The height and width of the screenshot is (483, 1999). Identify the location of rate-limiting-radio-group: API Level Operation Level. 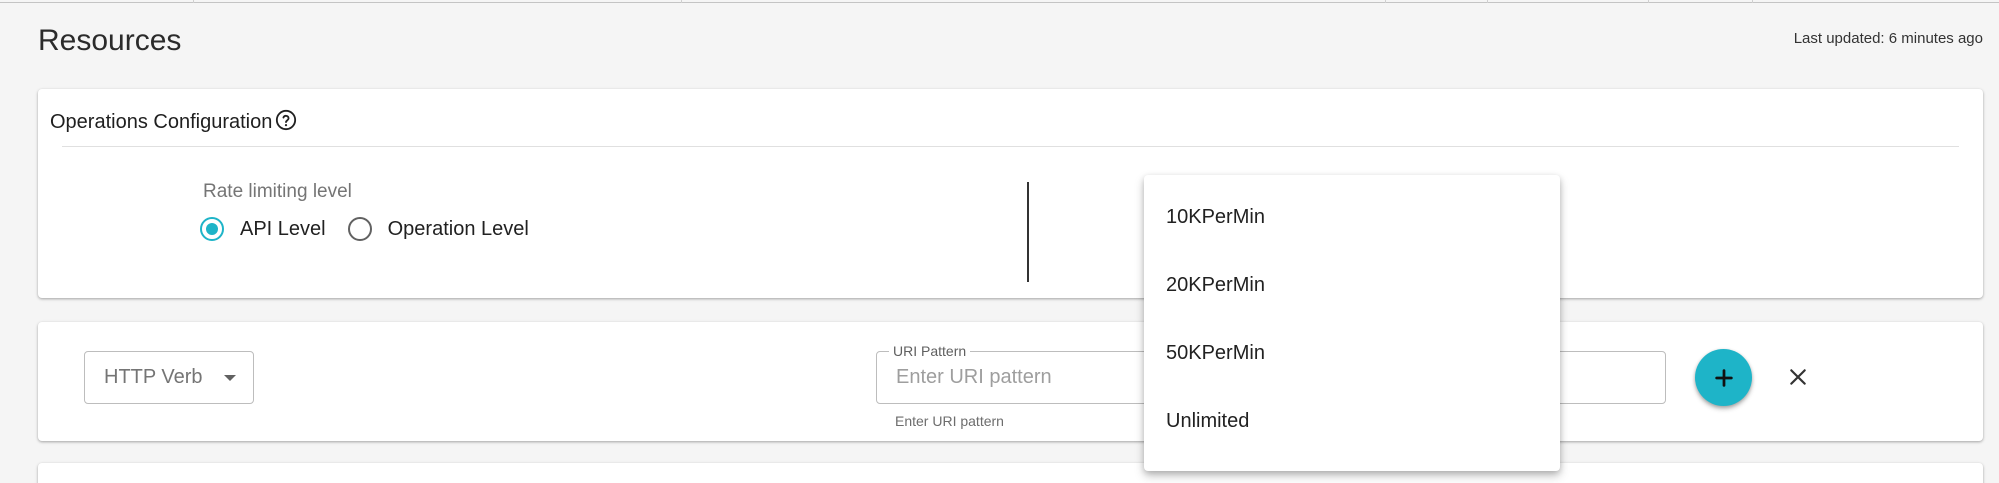
(375, 229).